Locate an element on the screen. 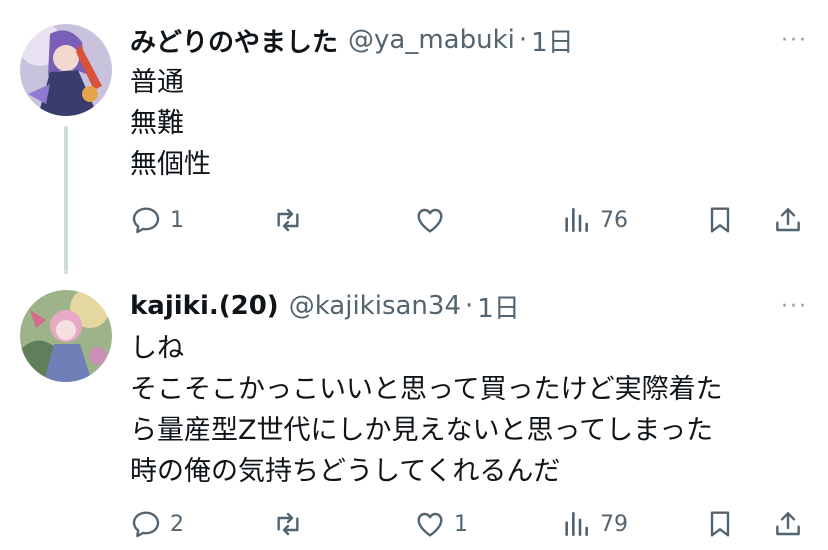 Image resolution: width=828 pixels, height=550 pixels. views-count: 76 is located at coordinates (614, 220).